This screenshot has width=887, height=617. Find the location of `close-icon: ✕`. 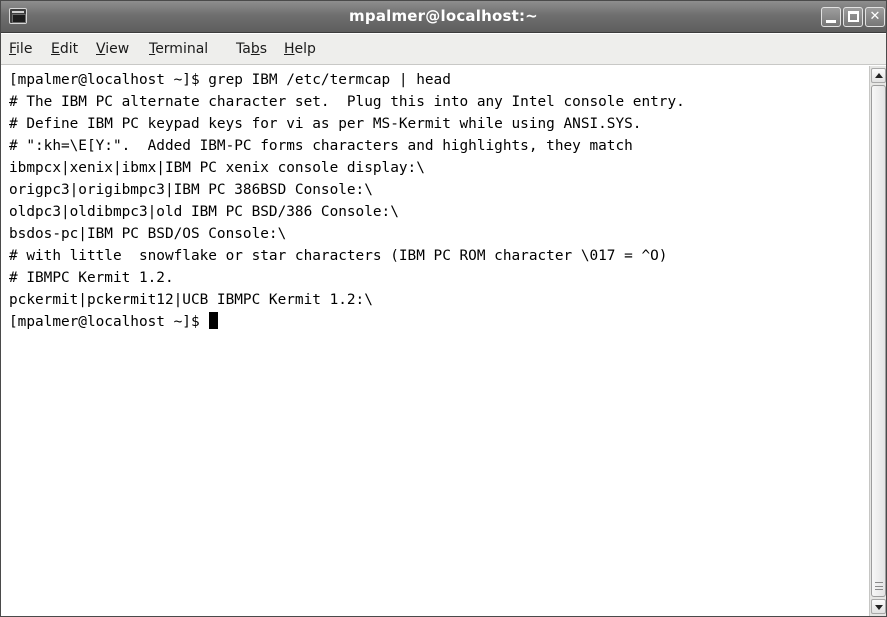

close-icon: ✕ is located at coordinates (875, 16).